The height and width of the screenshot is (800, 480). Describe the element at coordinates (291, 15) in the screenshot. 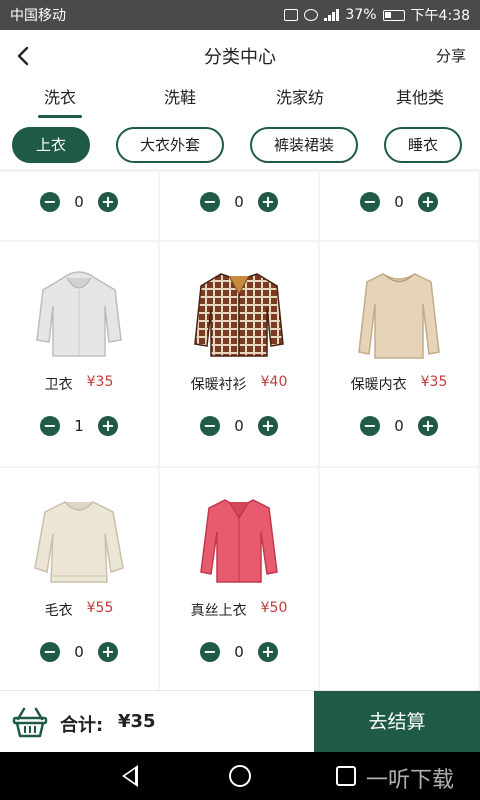

I see `vibrate-icon` at that location.